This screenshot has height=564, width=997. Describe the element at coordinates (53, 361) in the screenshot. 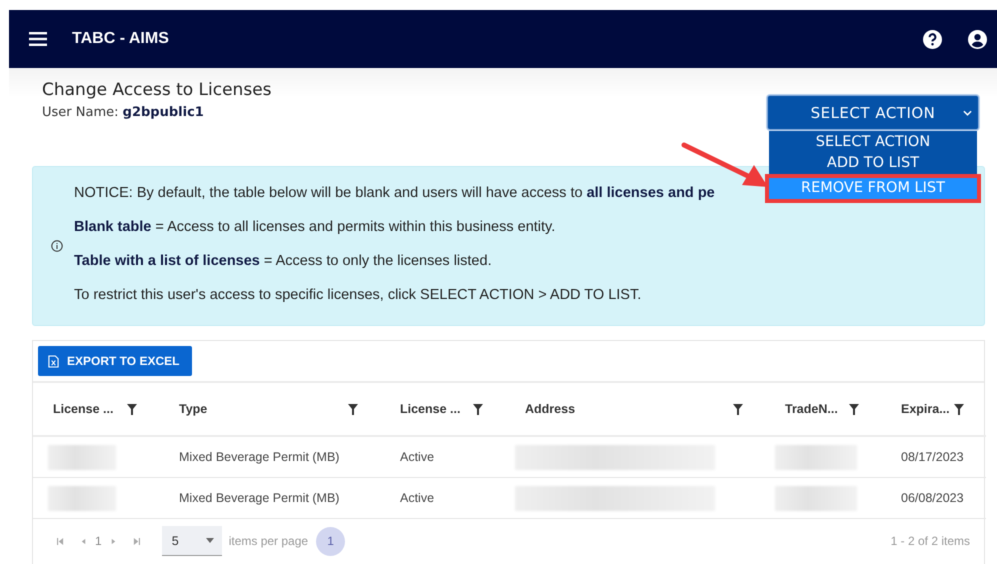

I see `excel-file-icon` at that location.